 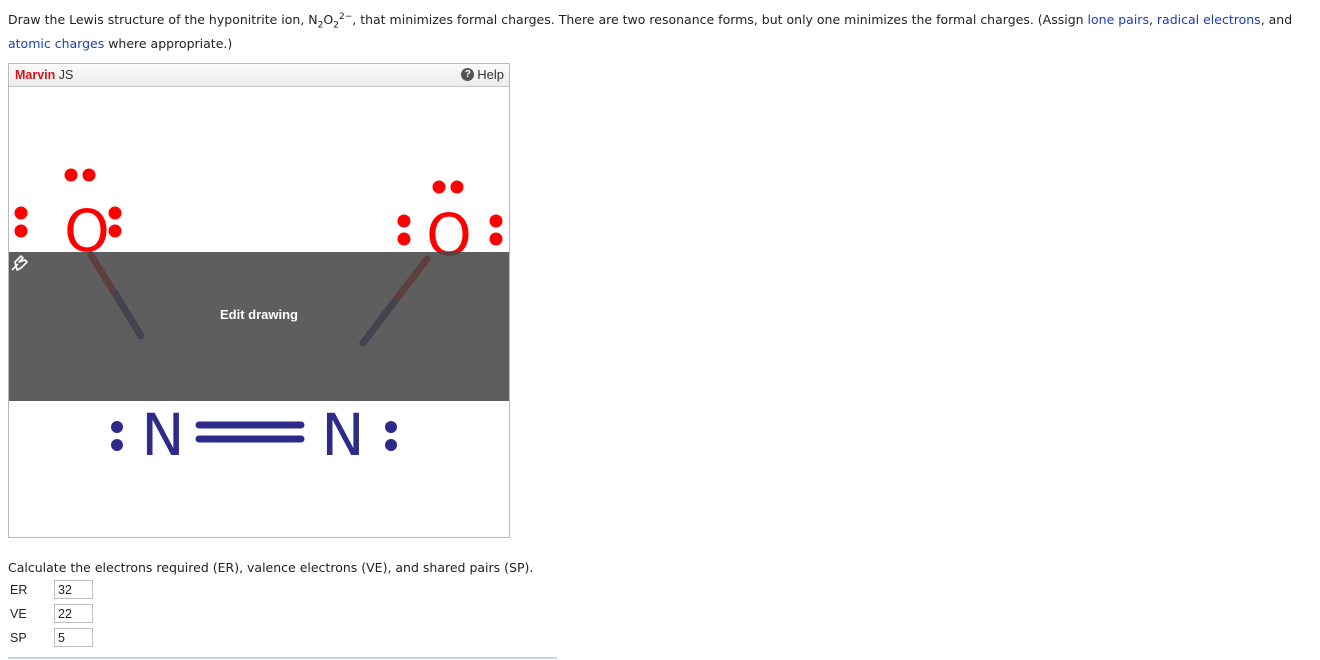 What do you see at coordinates (468, 74) in the screenshot?
I see `help-icon: ?` at bounding box center [468, 74].